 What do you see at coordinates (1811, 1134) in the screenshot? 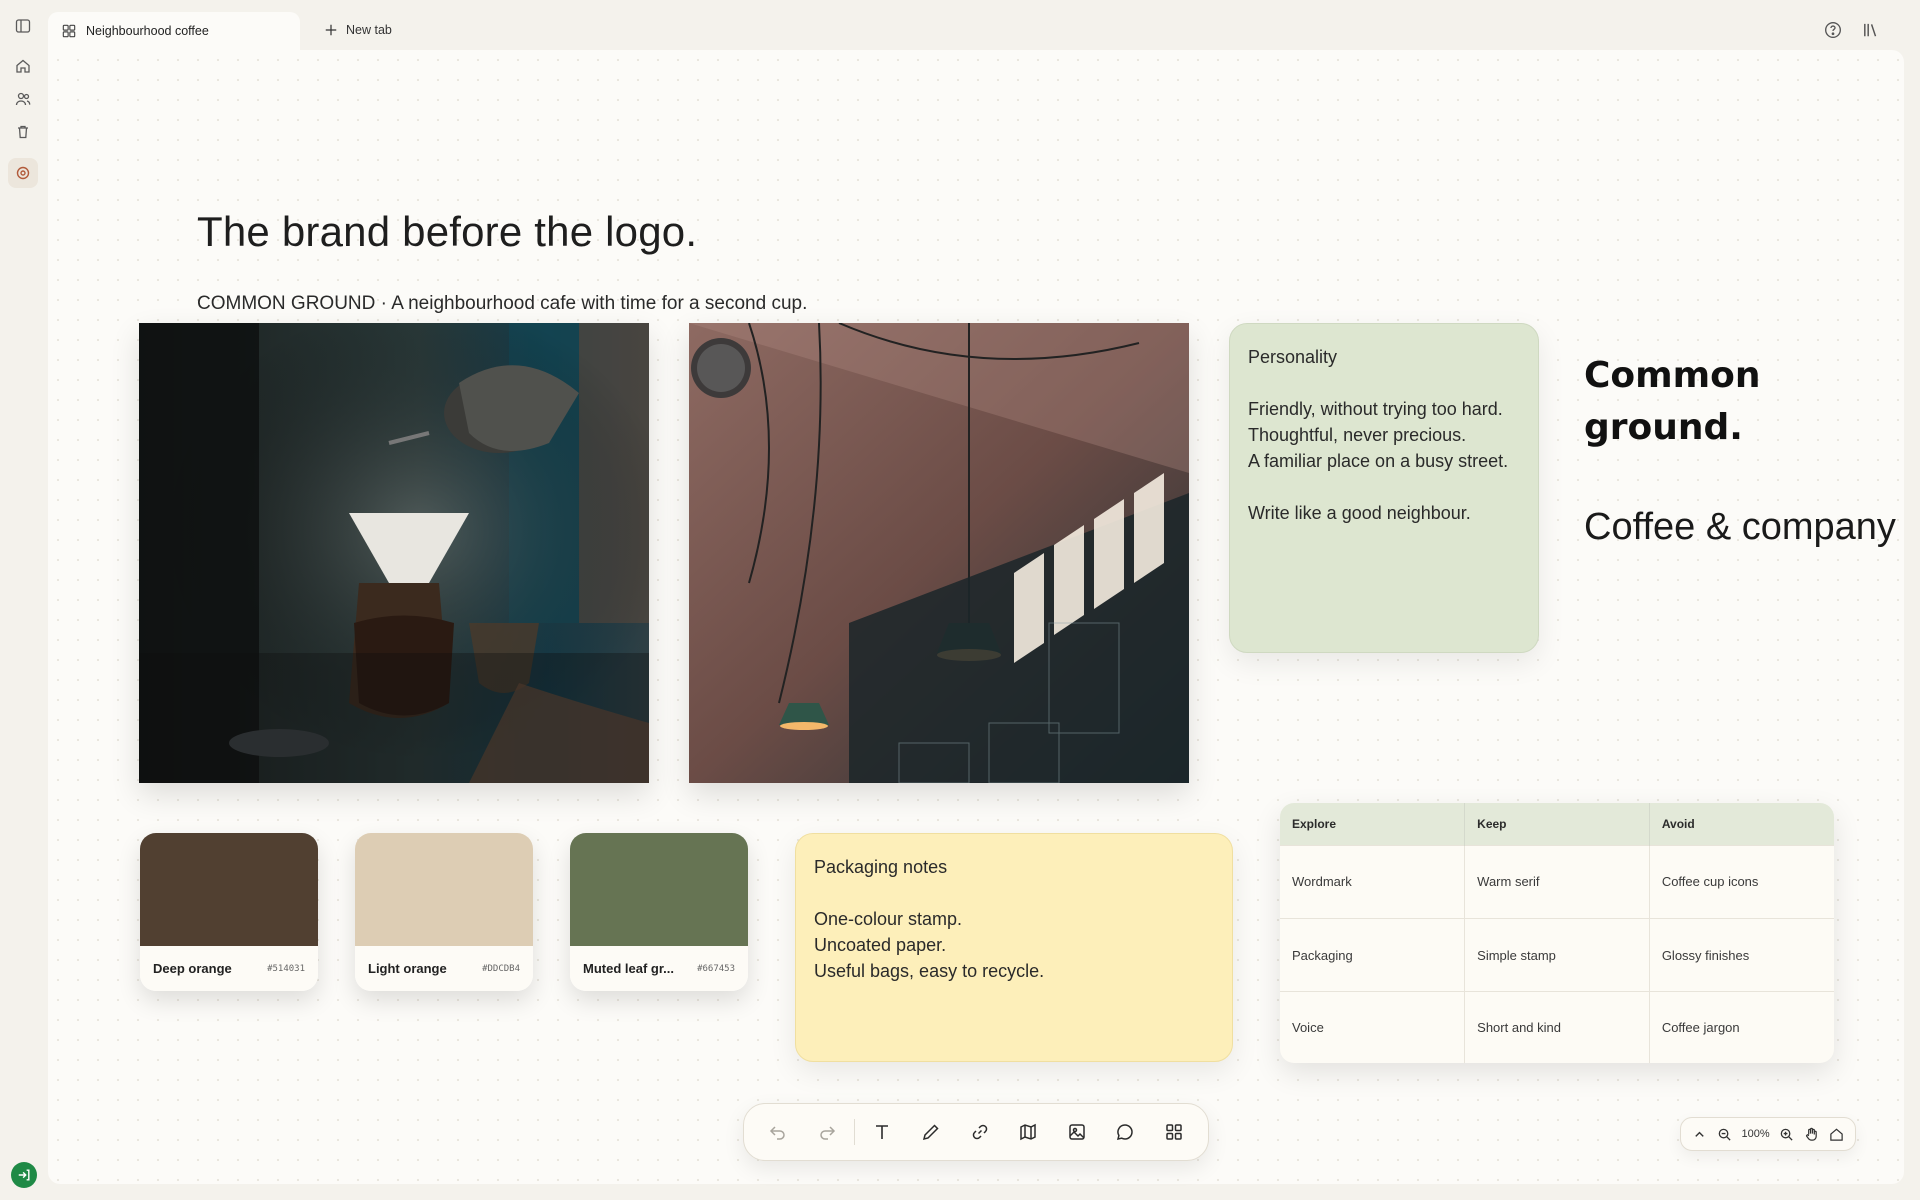
I see `hand-icon` at bounding box center [1811, 1134].